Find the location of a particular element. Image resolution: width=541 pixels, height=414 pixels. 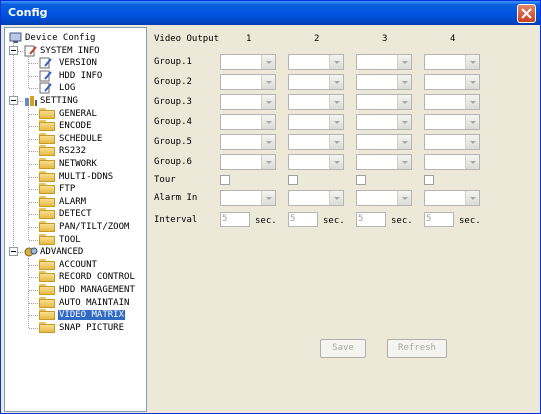

interval-input-4: 5 is located at coordinates (439, 219).